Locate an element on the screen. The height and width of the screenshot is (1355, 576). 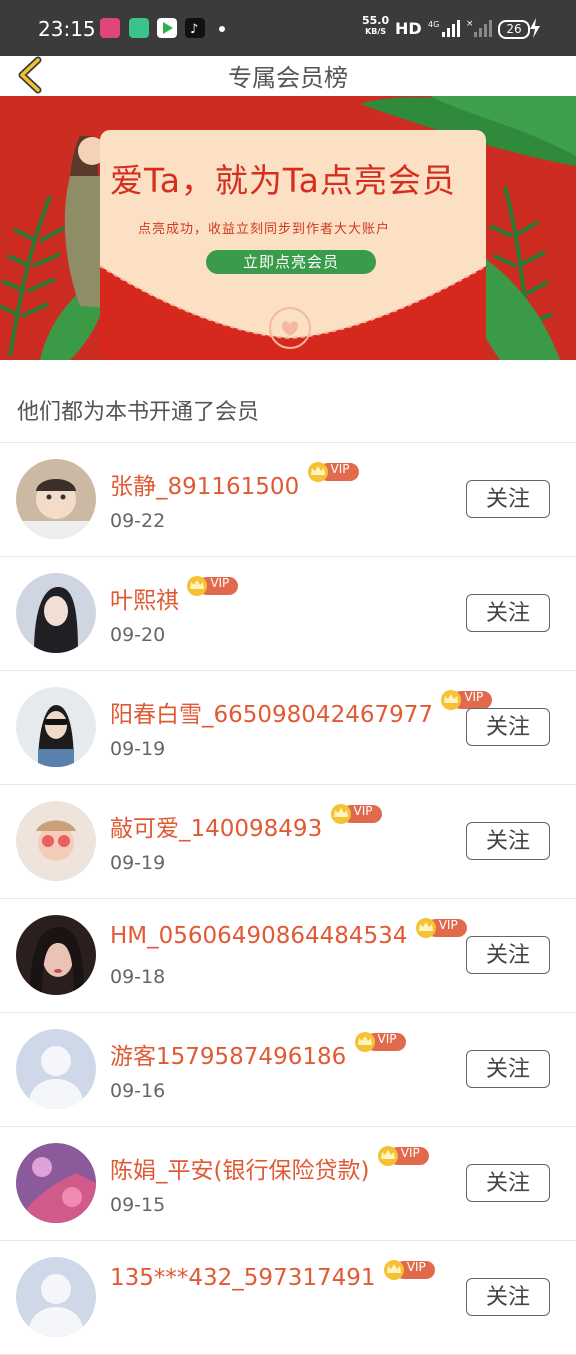
member-name: 张静_891161500 VIP is located at coordinates (235, 481).